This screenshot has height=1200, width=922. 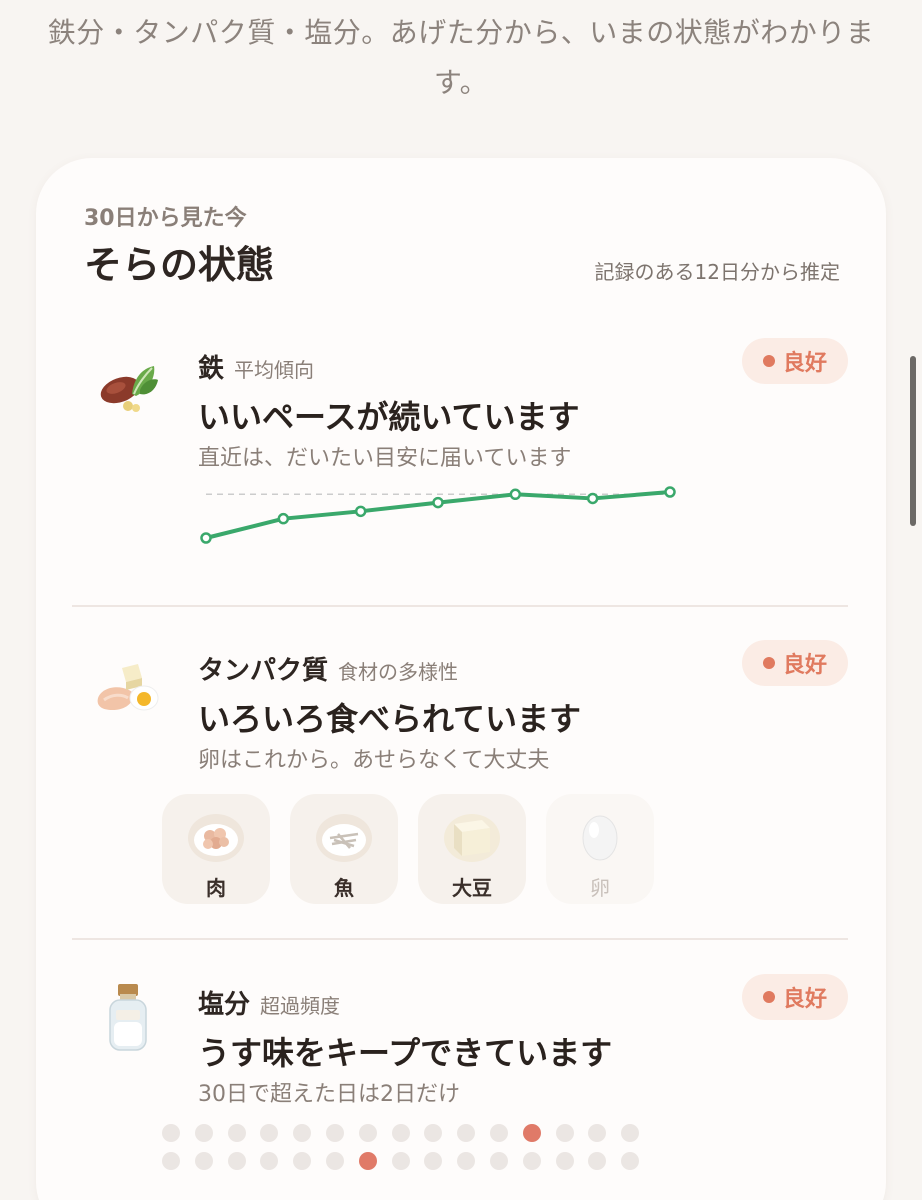 I want to click on iron-label-text: 鉄, so click(x=211, y=369).